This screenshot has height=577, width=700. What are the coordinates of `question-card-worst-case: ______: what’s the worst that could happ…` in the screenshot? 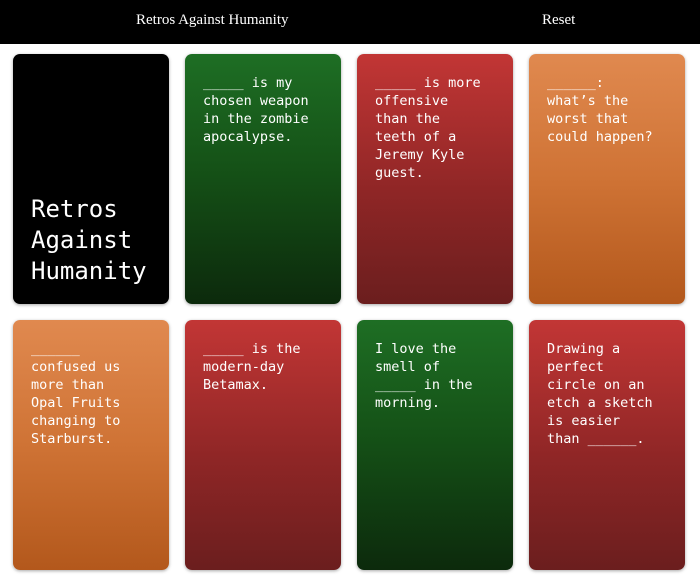 It's located at (607, 179).